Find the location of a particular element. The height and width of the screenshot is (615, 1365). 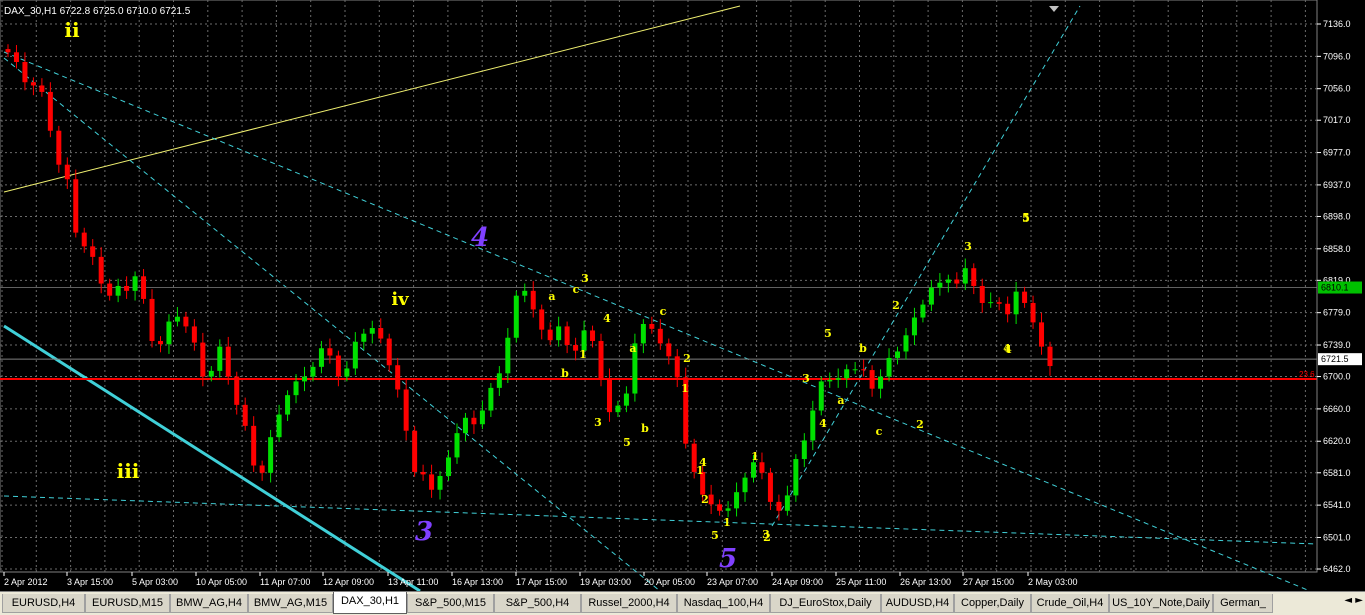

time-tick-label: 20 Apr 05:00 is located at coordinates (669, 582).